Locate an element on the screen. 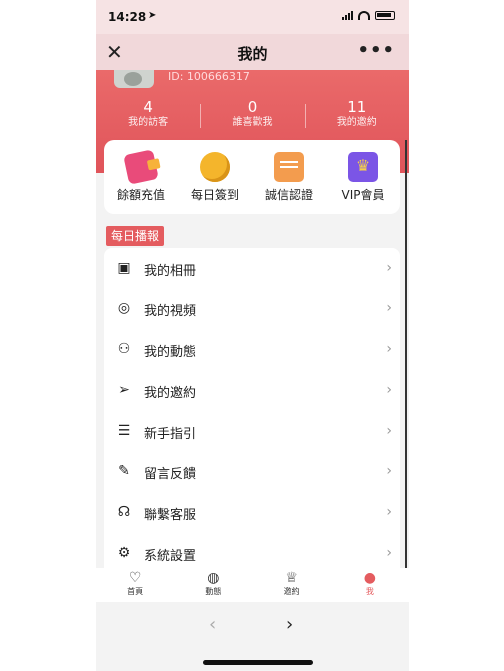  stat-visitors: 4 我的訪客 is located at coordinates (148, 116).